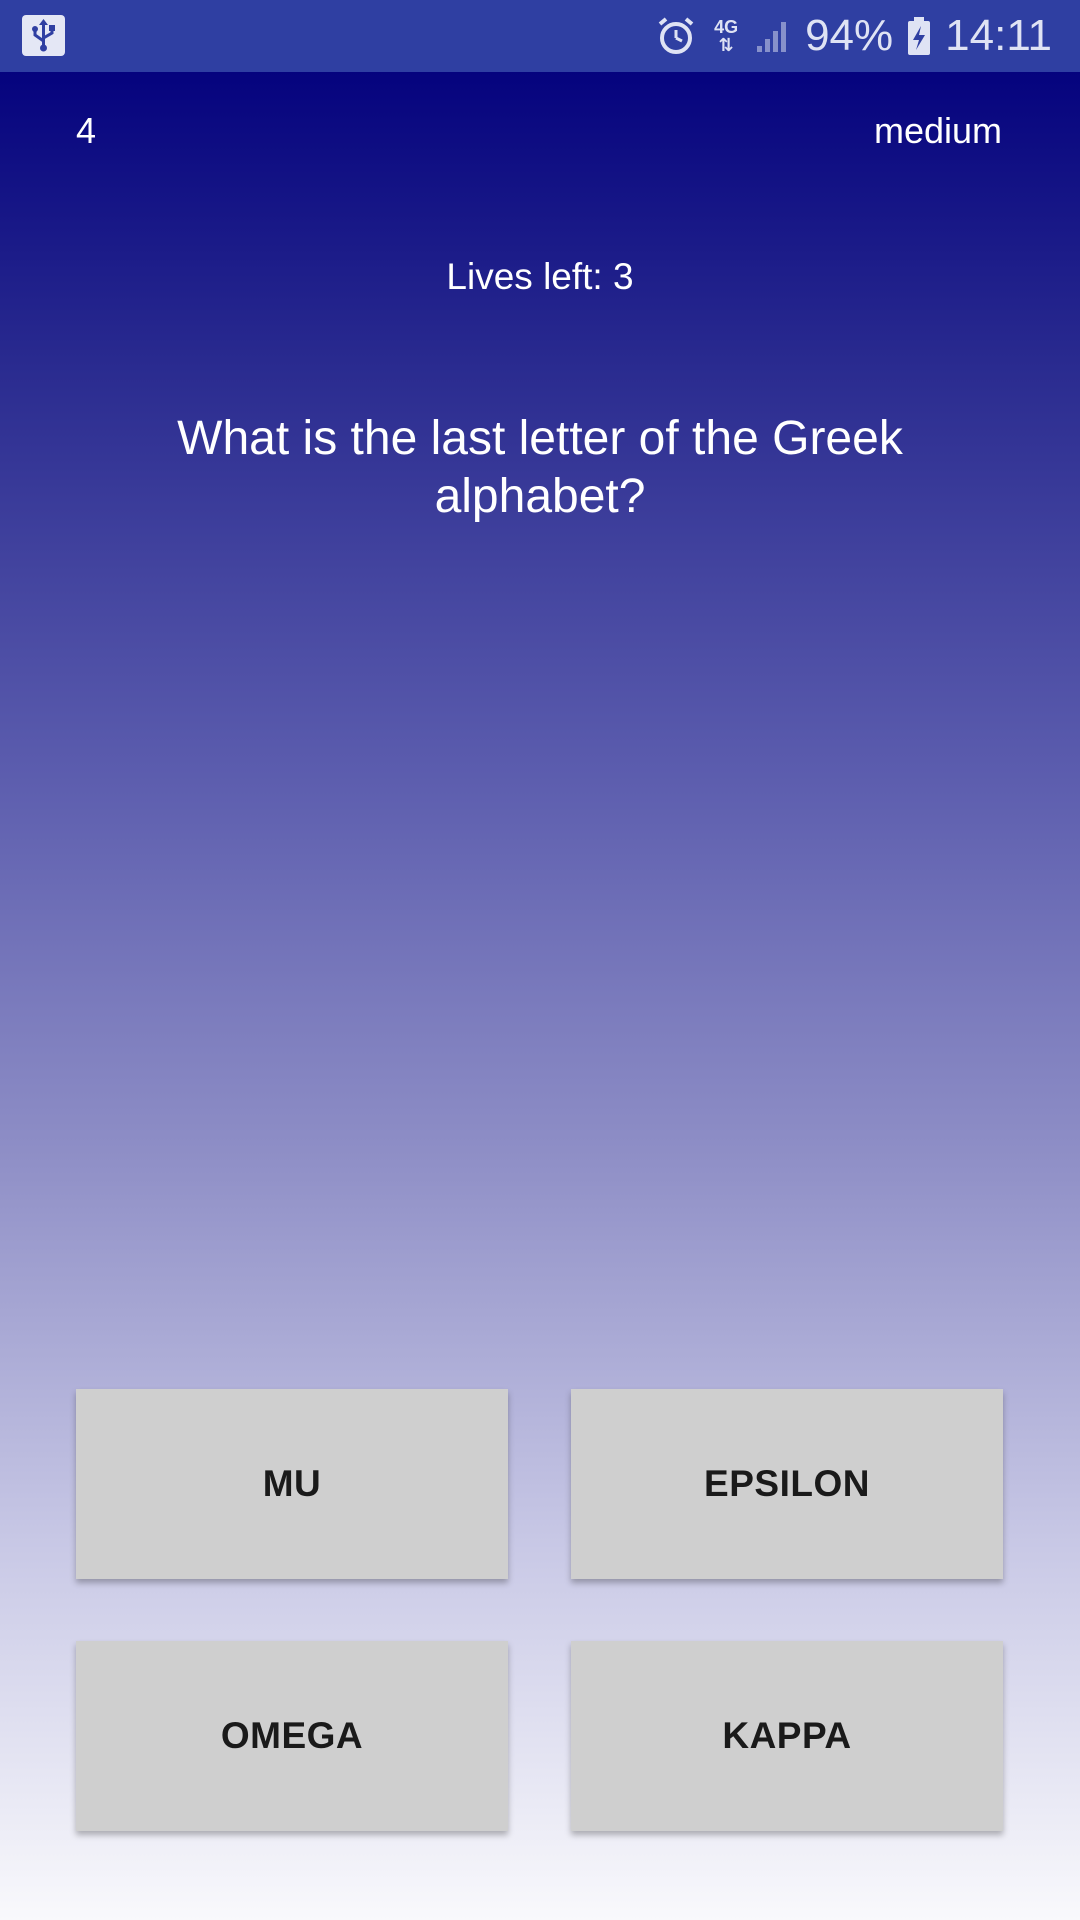 This screenshot has height=1920, width=1080. Describe the element at coordinates (919, 36) in the screenshot. I see `battery-charging-icon` at that location.